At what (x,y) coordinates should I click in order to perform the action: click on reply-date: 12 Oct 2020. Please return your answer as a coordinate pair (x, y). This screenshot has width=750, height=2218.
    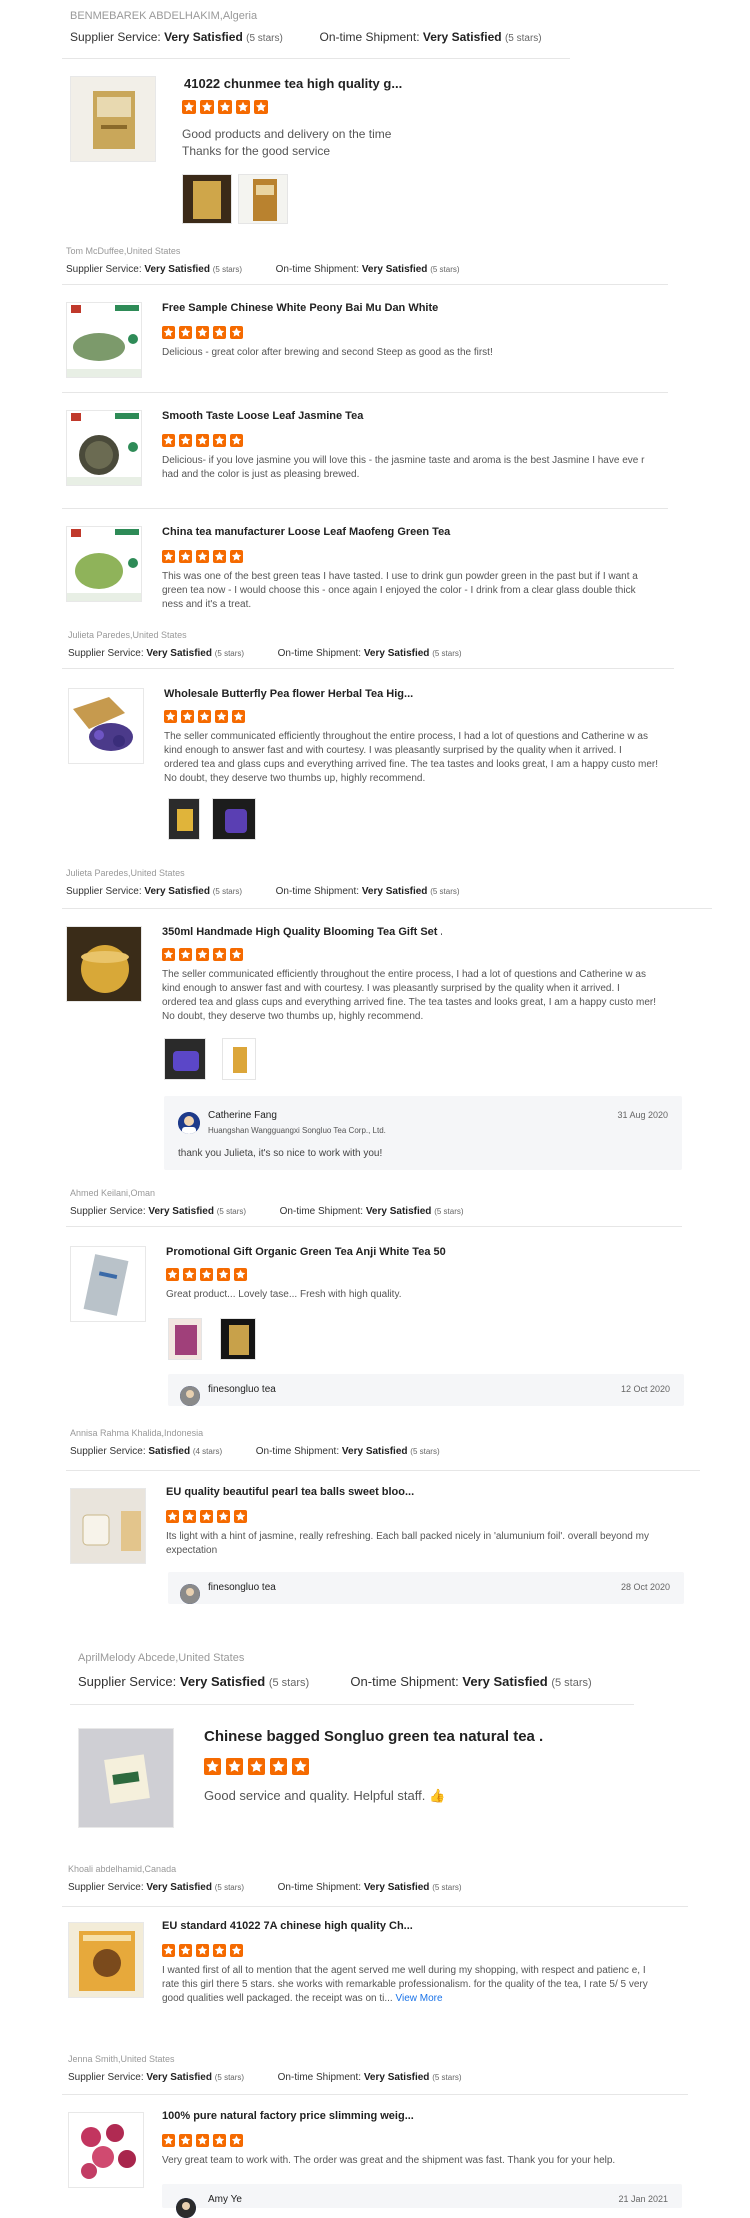
    Looking at the image, I should click on (645, 1389).